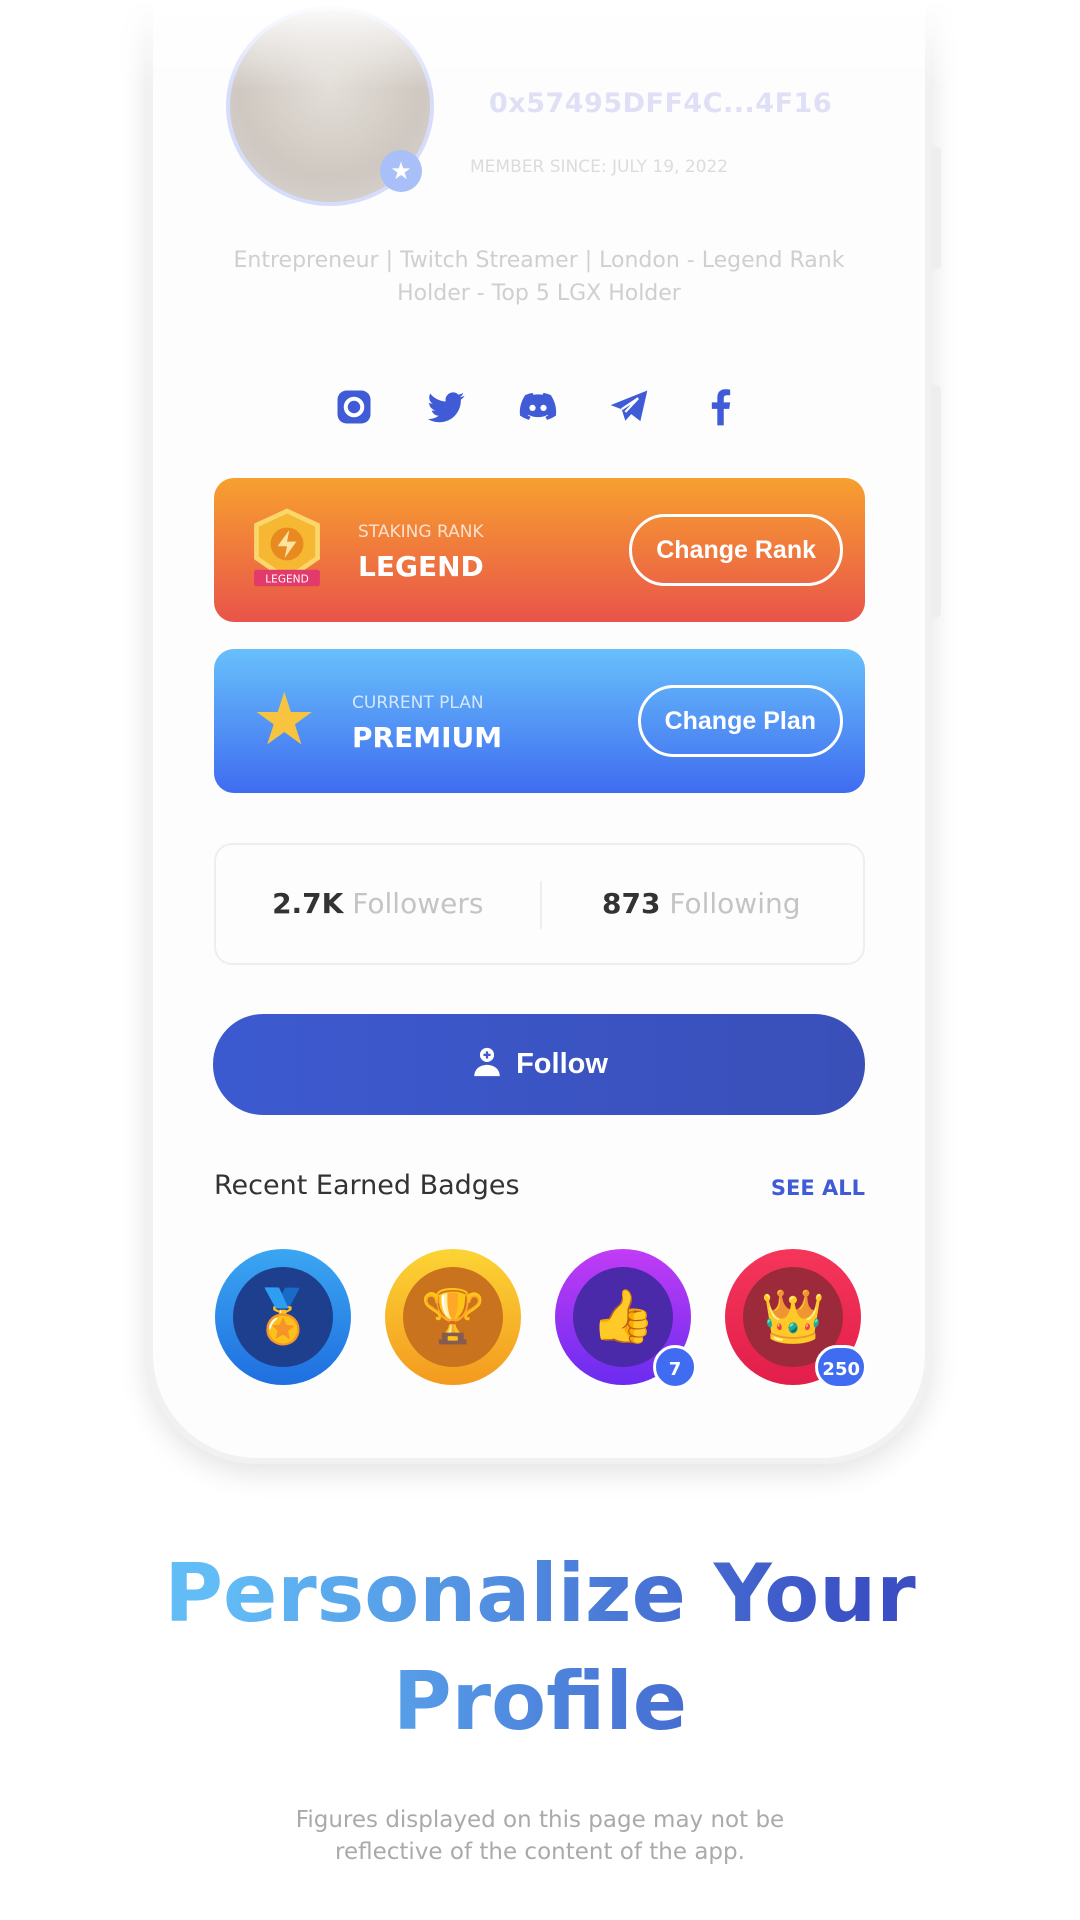  Describe the element at coordinates (539, 1064) in the screenshot. I see `follow-button: Follow` at that location.